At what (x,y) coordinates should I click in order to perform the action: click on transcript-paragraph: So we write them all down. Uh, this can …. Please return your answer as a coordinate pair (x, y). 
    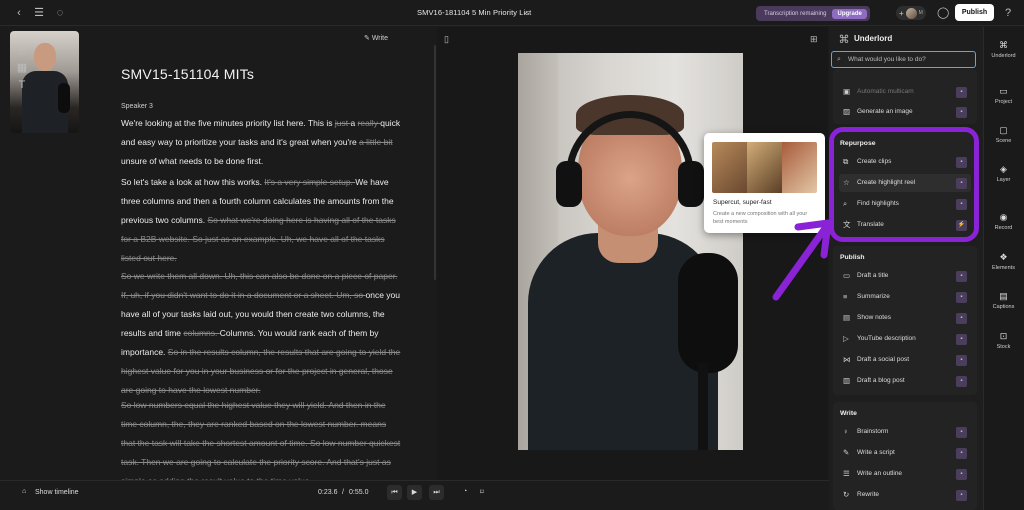
    Looking at the image, I should click on (261, 333).